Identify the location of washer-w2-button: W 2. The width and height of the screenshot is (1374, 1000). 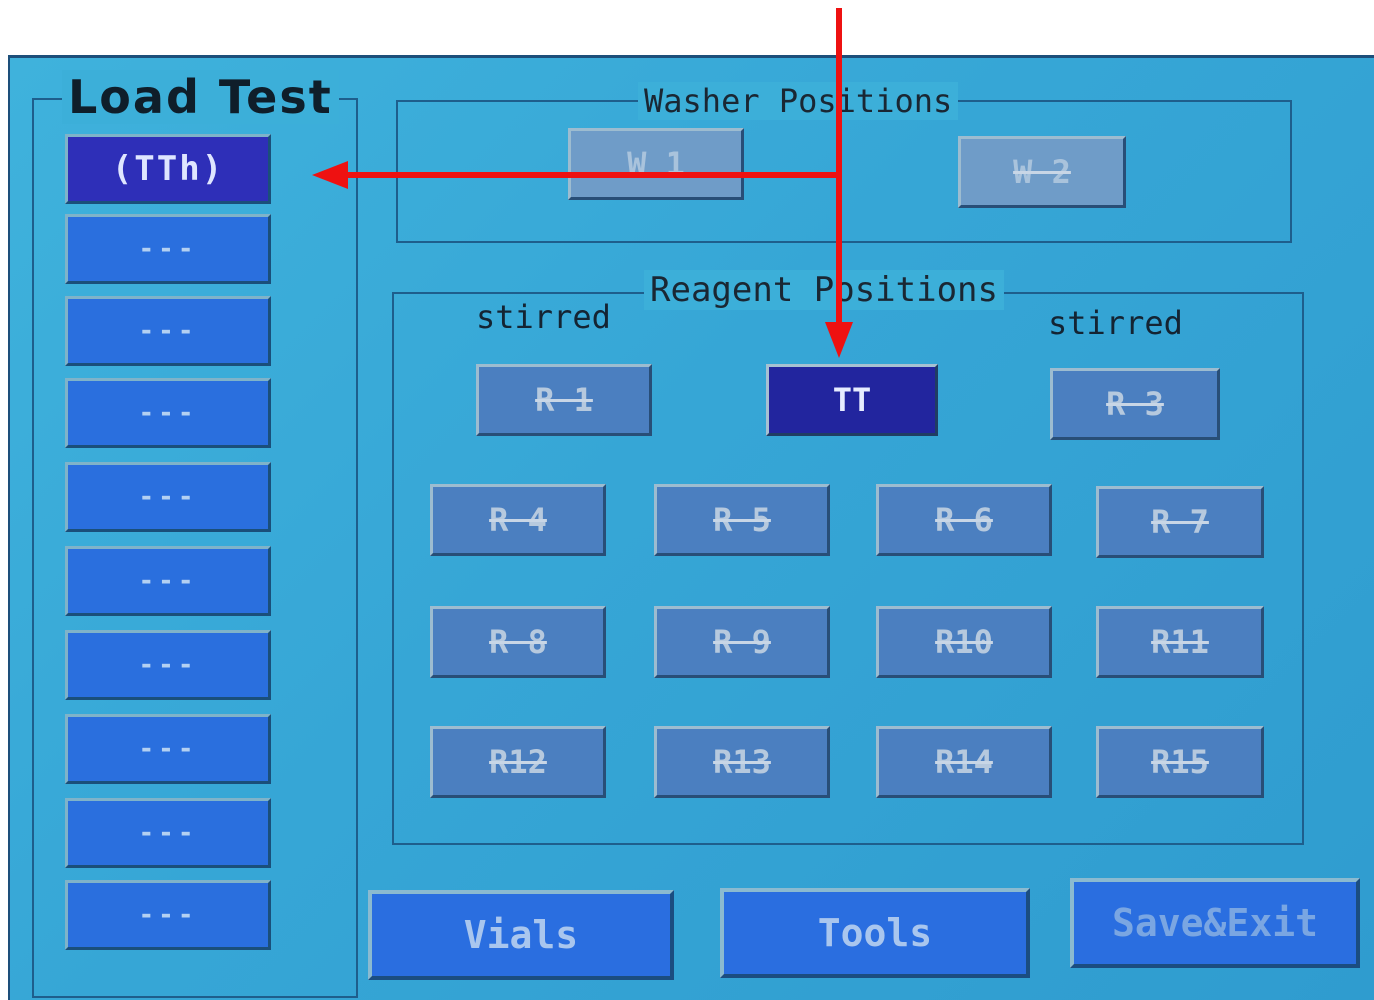
(1042, 172).